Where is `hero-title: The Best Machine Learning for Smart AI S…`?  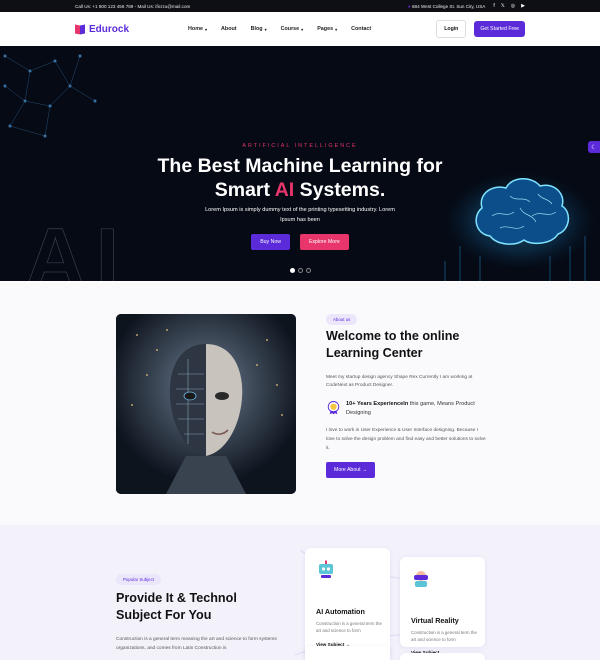 hero-title: The Best Machine Learning for Smart AI S… is located at coordinates (300, 178).